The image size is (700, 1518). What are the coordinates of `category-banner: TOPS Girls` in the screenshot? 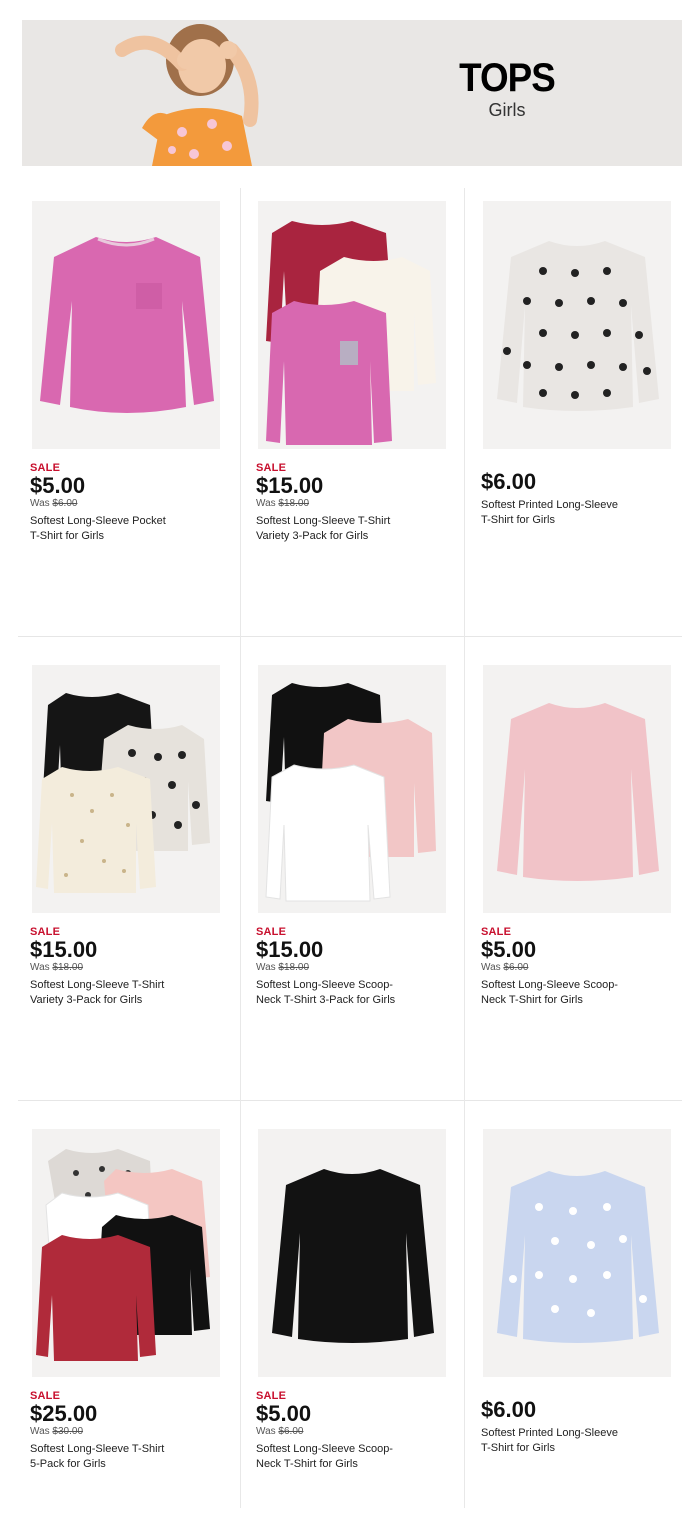 It's located at (352, 93).